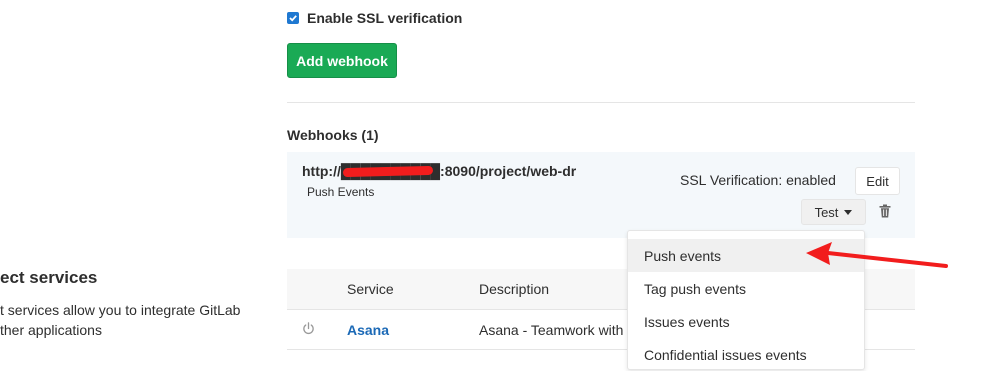  I want to click on column-header-description: Description, so click(514, 289).